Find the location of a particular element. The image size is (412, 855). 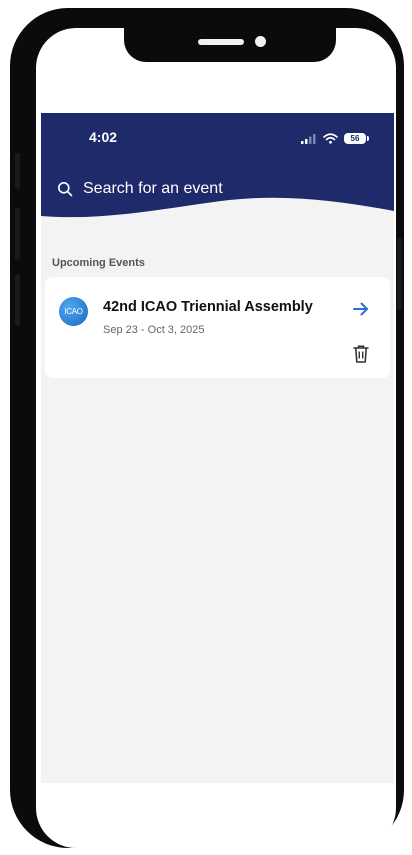

front-camera is located at coordinates (260, 41).